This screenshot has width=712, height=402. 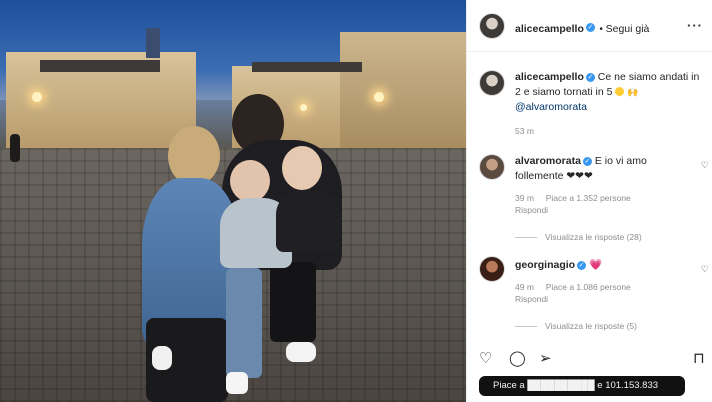 I want to click on woman-hair, so click(x=194, y=156).